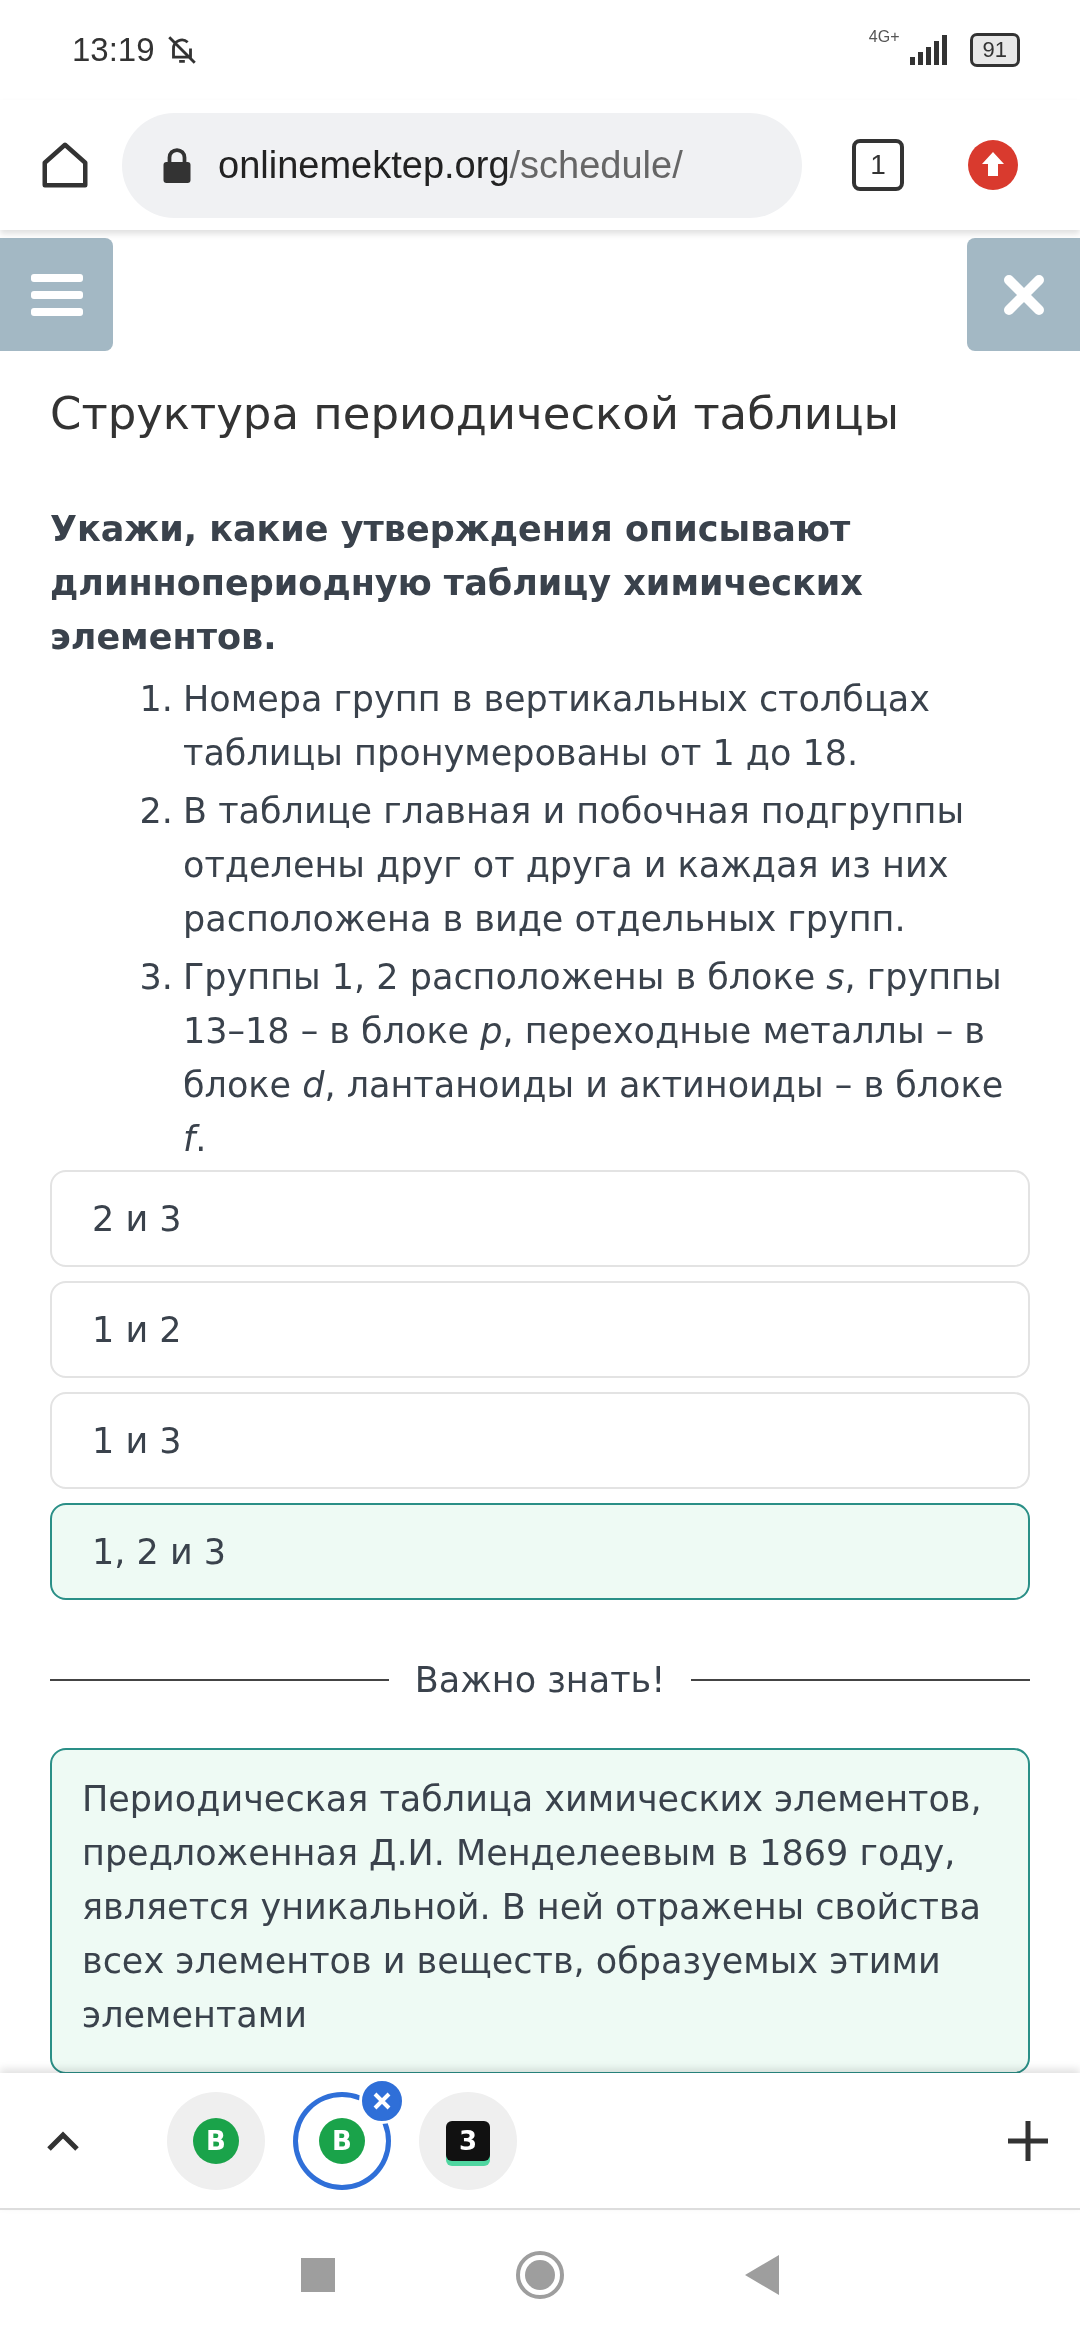 Image resolution: width=1080 pixels, height=2340 pixels. What do you see at coordinates (878, 165) in the screenshot?
I see `tab-count-button: 1` at bounding box center [878, 165].